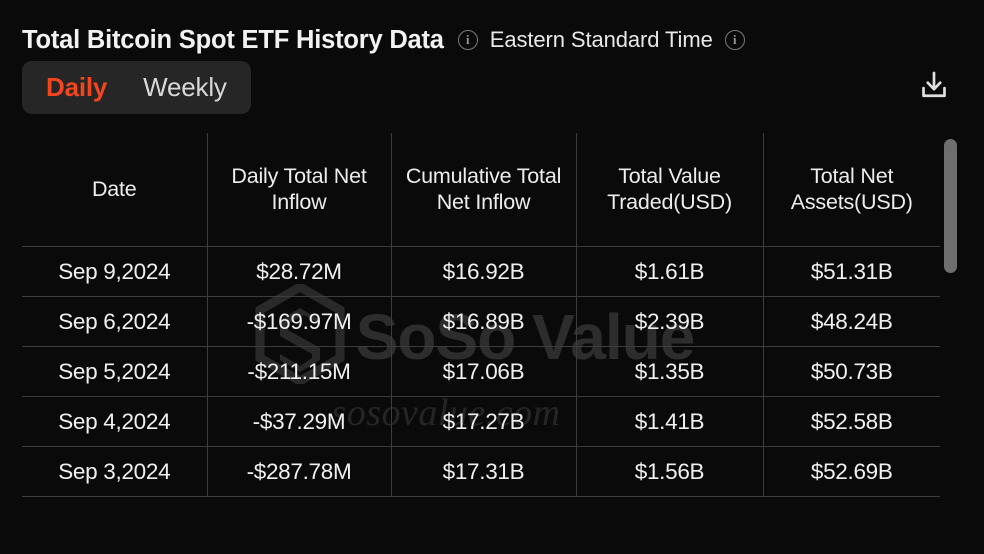 The width and height of the screenshot is (984, 554). Describe the element at coordinates (484, 372) in the screenshot. I see `cell-cumulative-net-inflow: $17.06B` at that location.